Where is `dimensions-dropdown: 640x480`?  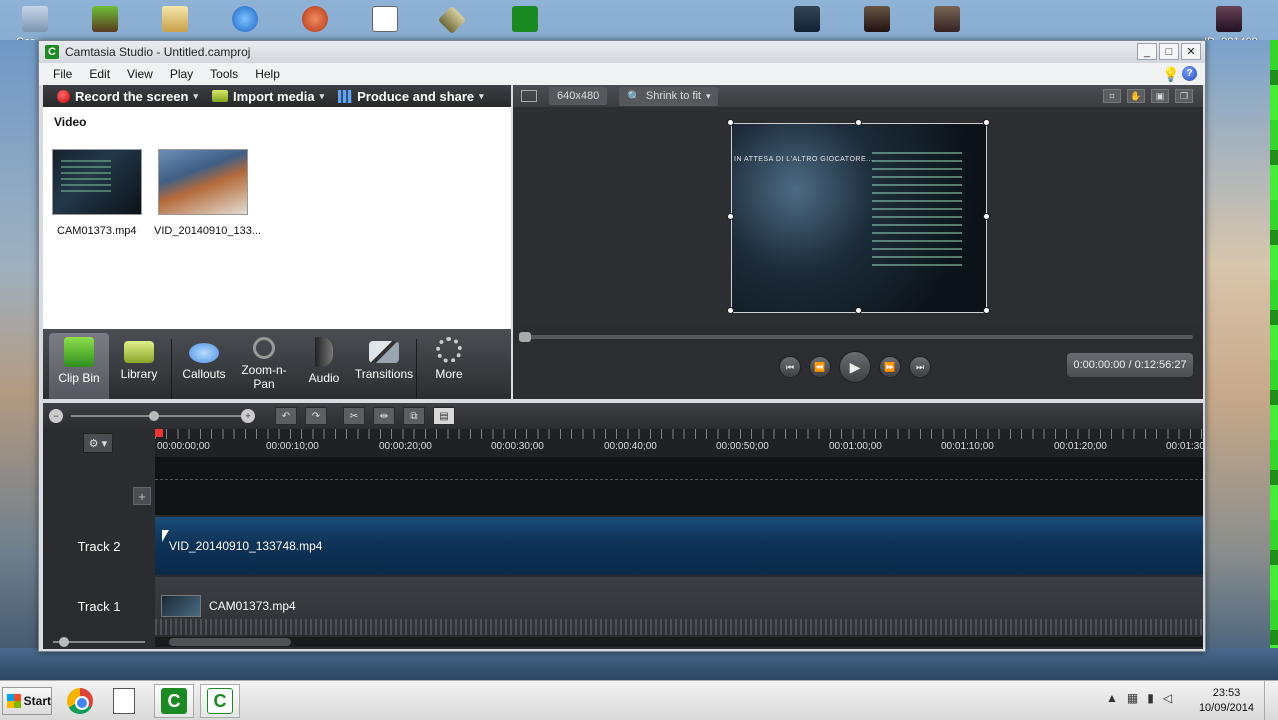 dimensions-dropdown: 640x480 is located at coordinates (578, 96).